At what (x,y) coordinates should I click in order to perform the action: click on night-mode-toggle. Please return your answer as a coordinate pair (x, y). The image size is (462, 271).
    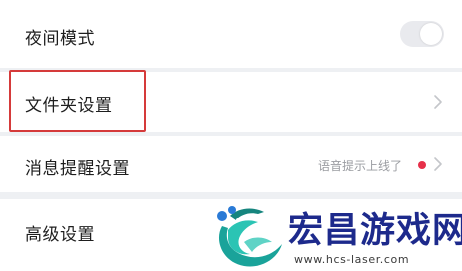
    Looking at the image, I should click on (422, 34).